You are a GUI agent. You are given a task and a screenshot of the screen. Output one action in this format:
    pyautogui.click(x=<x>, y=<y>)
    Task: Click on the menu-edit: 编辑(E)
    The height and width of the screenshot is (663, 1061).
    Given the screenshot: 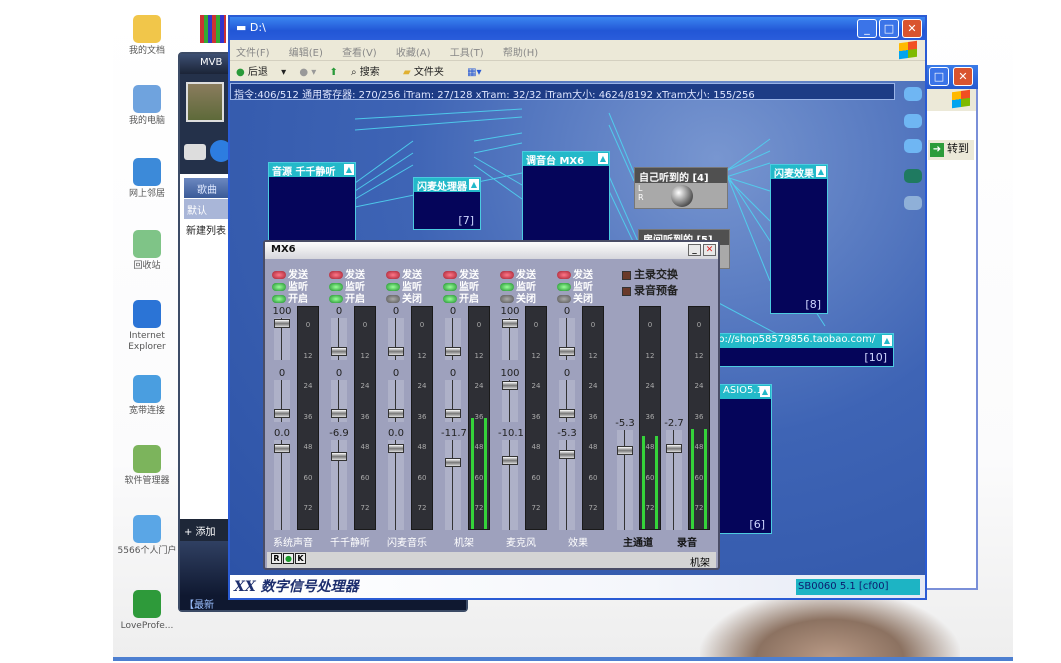 What is the action you would take?
    pyautogui.click(x=306, y=53)
    